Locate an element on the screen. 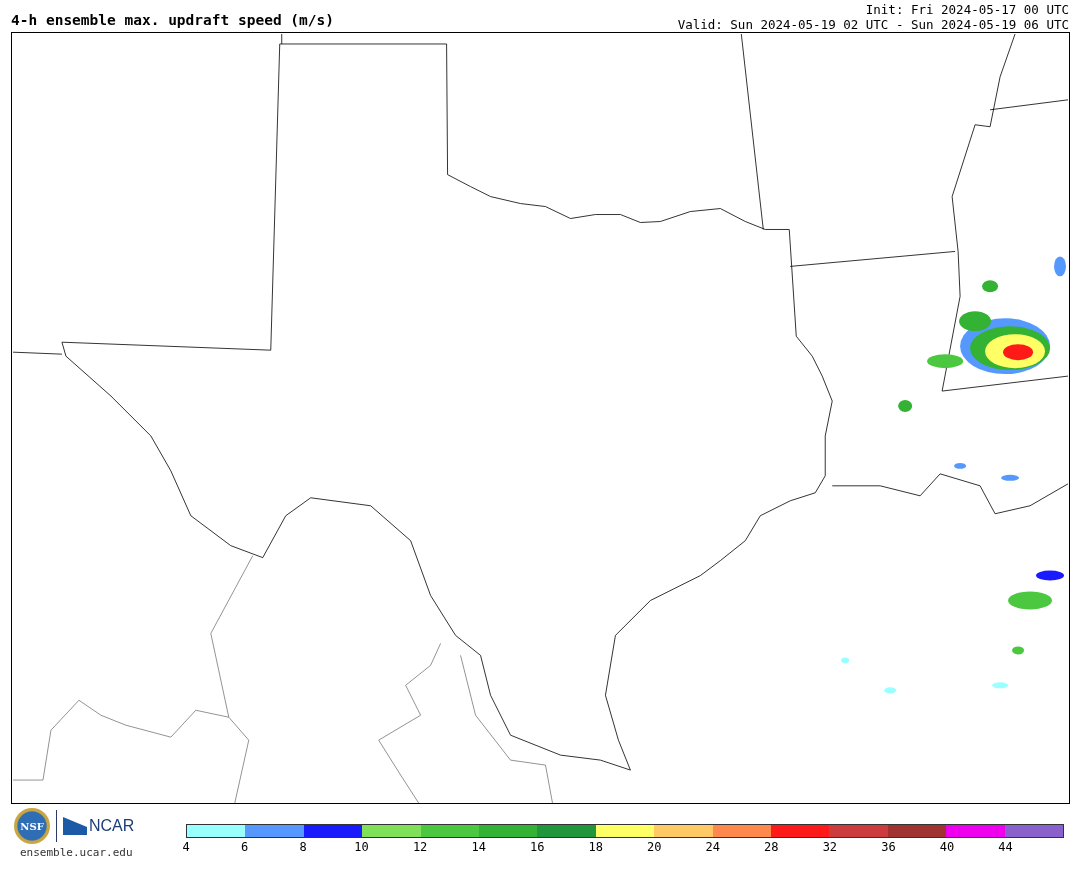 This screenshot has width=1080, height=871. scale-label: 4 is located at coordinates (186, 847).